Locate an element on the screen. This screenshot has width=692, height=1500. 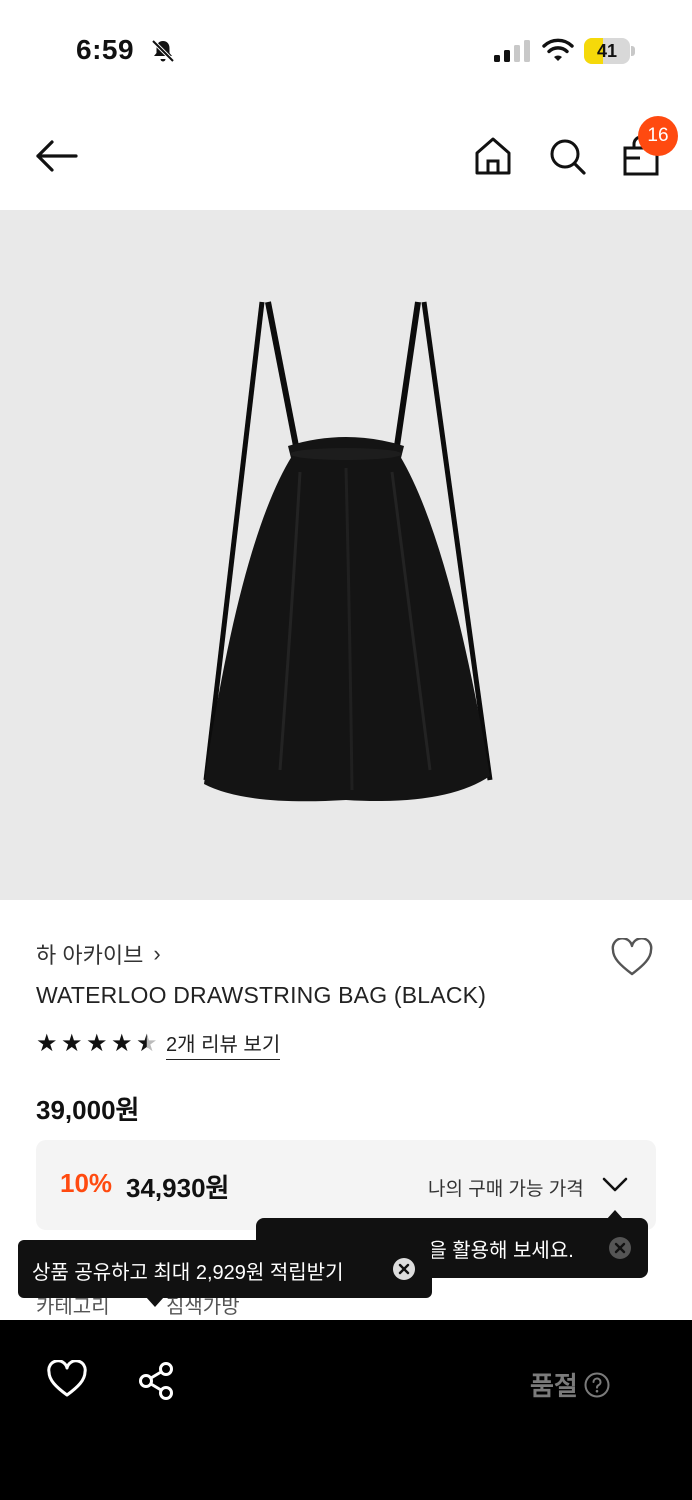
bell-slash-icon is located at coordinates (163, 51).